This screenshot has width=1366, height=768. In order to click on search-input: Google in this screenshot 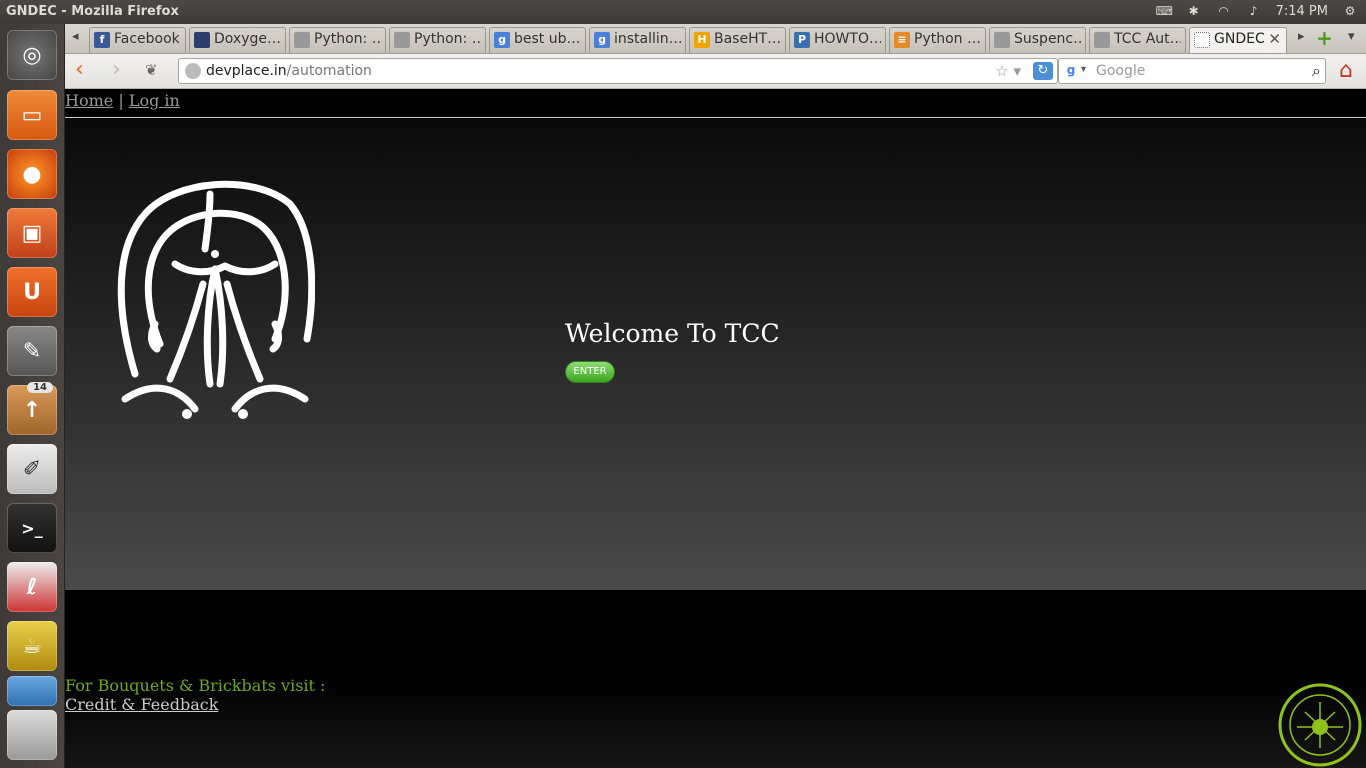, I will do `click(1120, 71)`.